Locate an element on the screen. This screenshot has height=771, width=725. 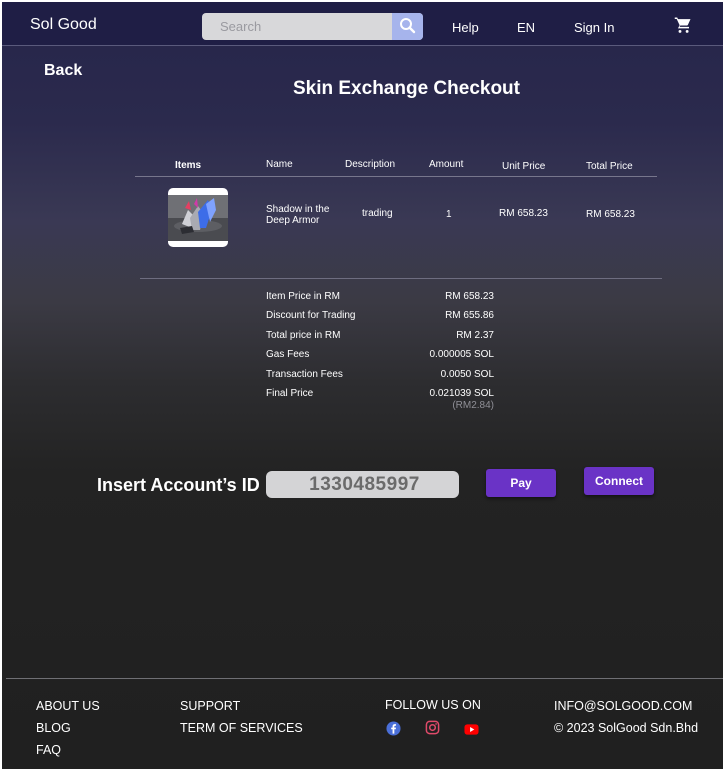
final-price-rm: (RM2.84) is located at coordinates (473, 405).